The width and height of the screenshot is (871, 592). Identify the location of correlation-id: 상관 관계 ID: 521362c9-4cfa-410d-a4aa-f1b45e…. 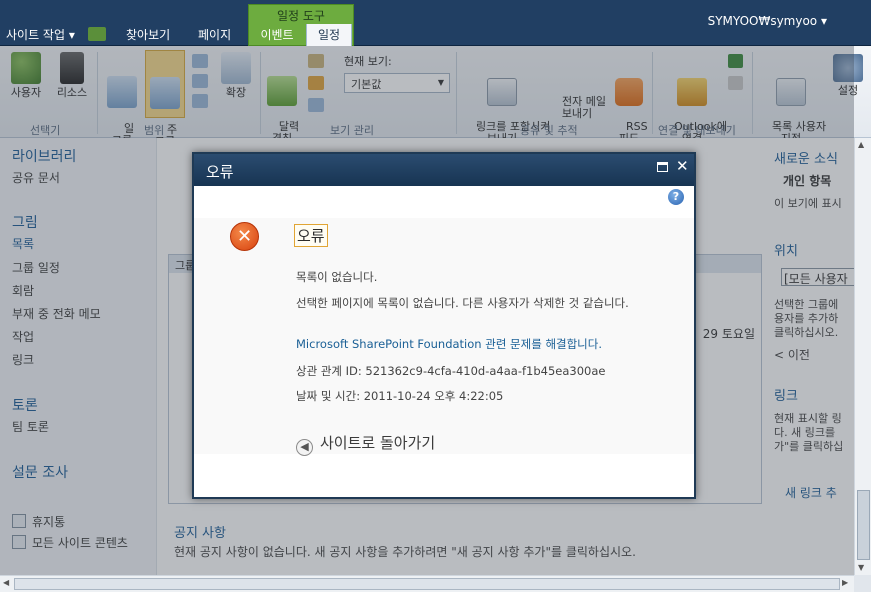
(451, 371).